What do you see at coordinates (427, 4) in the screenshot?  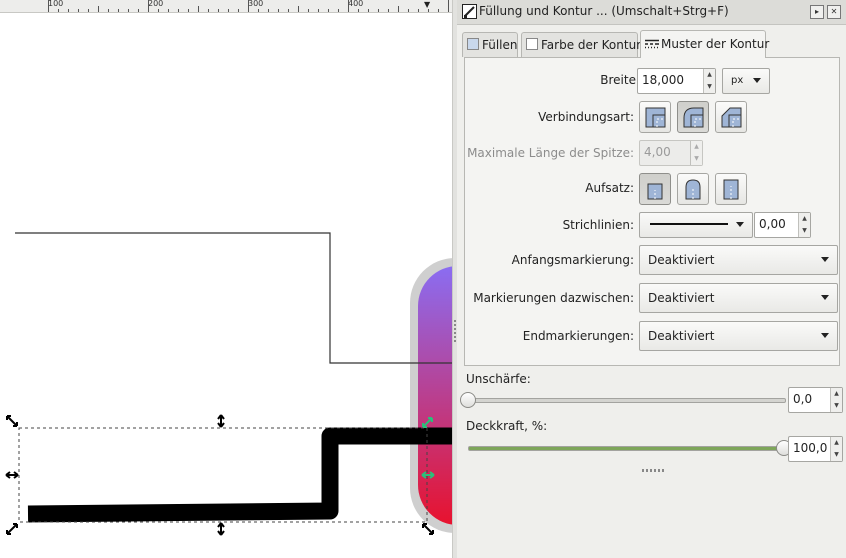 I see `ruler-position-marker-icon: ▼` at bounding box center [427, 4].